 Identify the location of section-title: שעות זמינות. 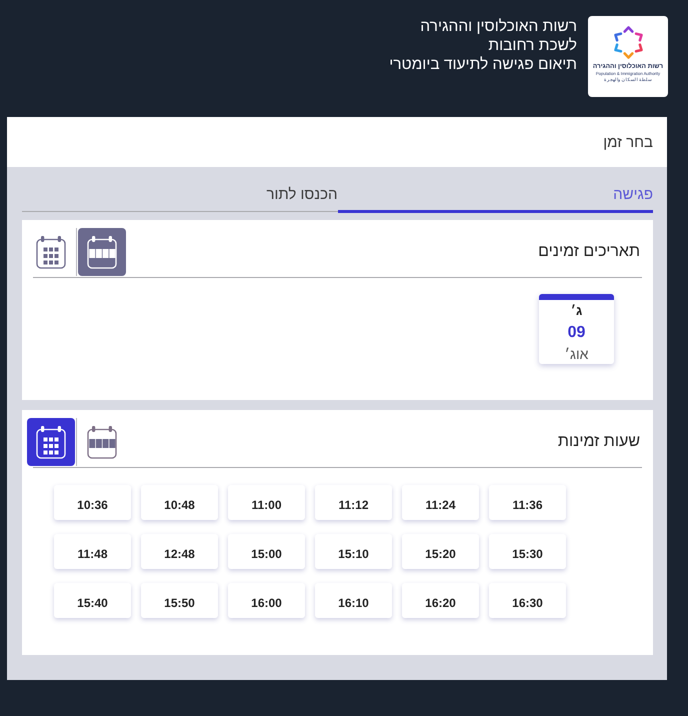
(599, 442).